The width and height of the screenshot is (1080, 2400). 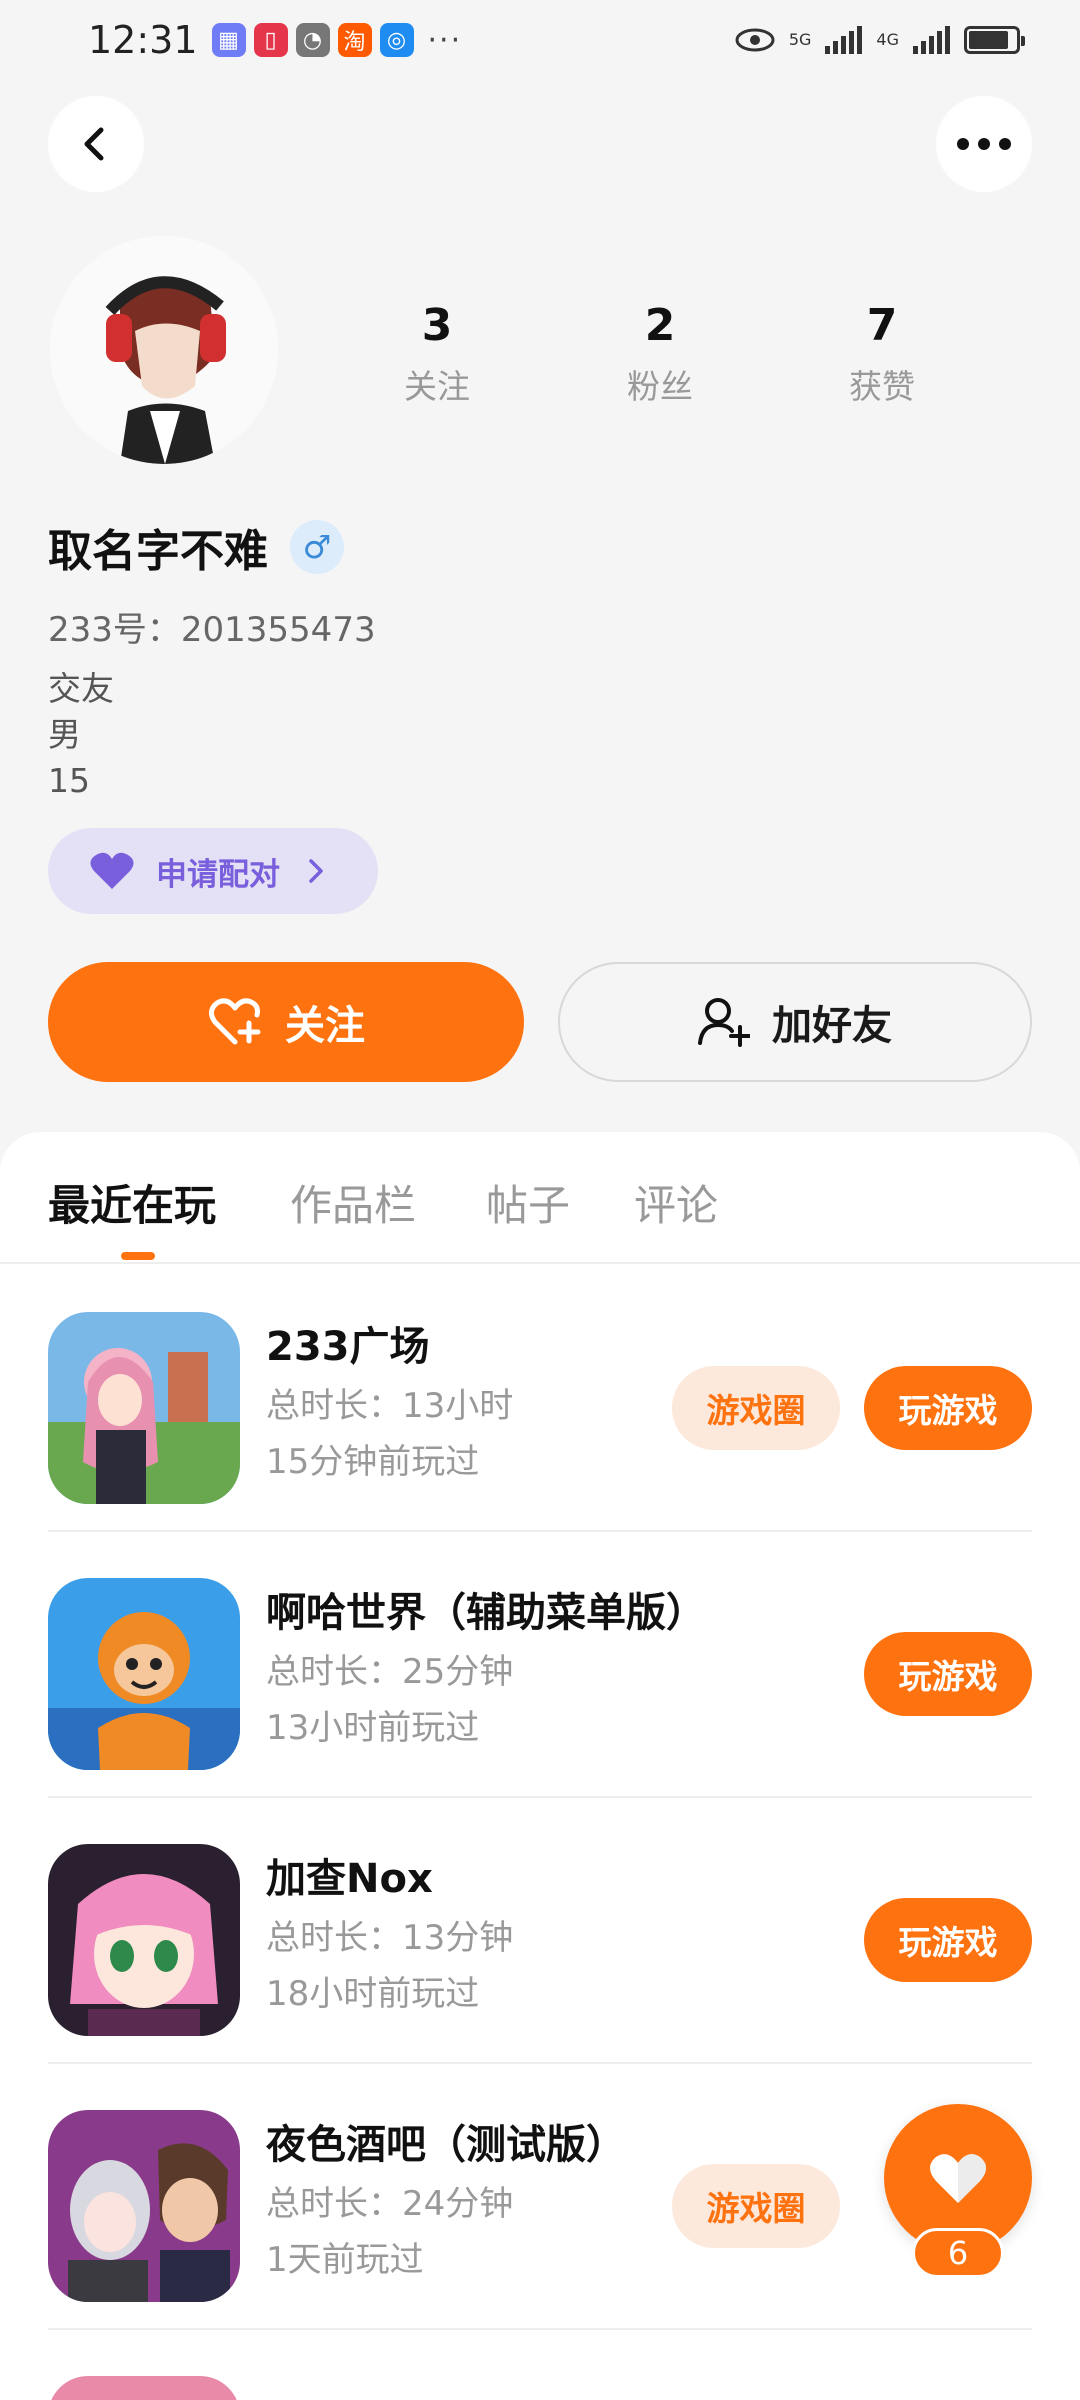 I want to click on back-button, so click(x=96, y=144).